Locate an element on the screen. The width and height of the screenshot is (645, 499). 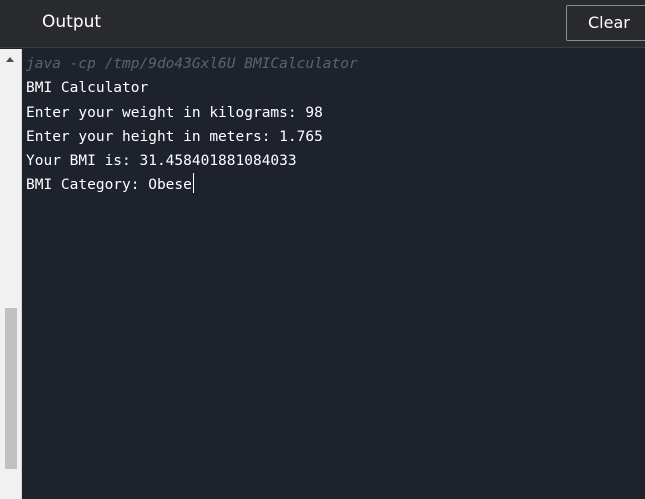
console-line: Enter your height in meters: 1.765 is located at coordinates (174, 136).